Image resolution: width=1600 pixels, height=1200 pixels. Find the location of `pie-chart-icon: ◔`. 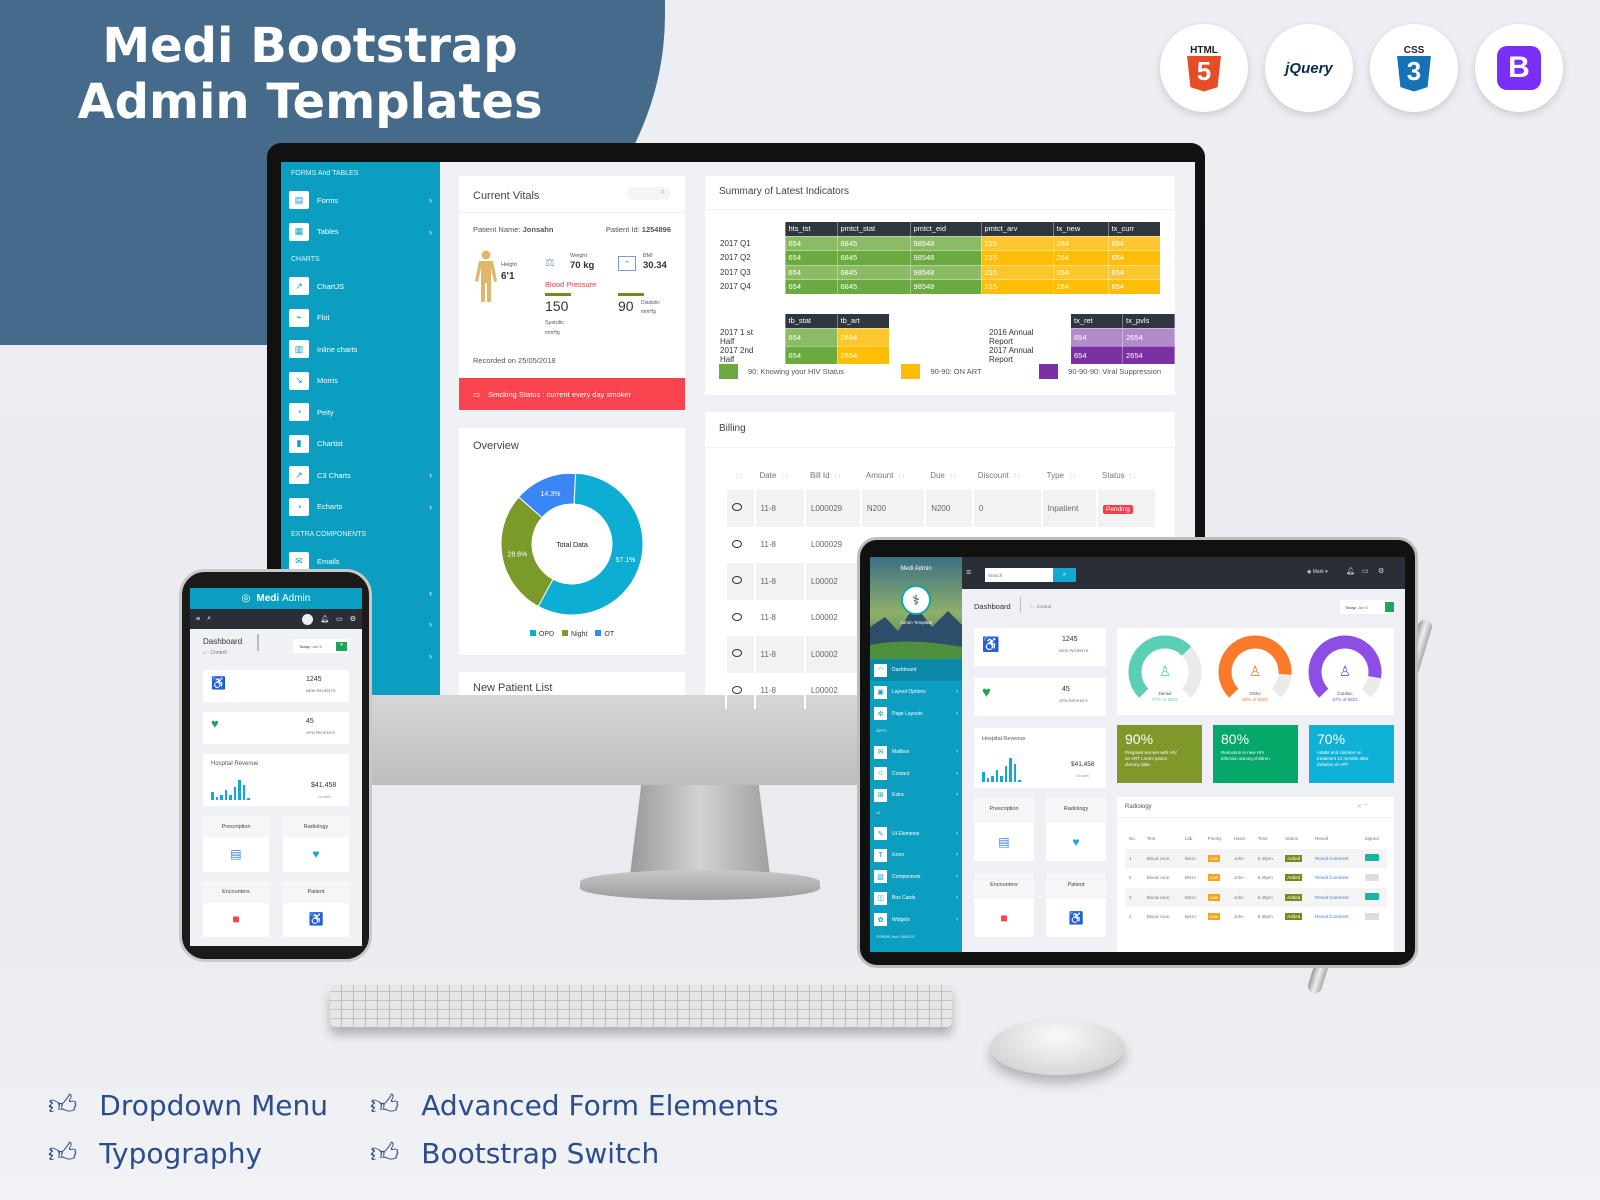

pie-chart-icon: ◔ is located at coordinates (299, 506).